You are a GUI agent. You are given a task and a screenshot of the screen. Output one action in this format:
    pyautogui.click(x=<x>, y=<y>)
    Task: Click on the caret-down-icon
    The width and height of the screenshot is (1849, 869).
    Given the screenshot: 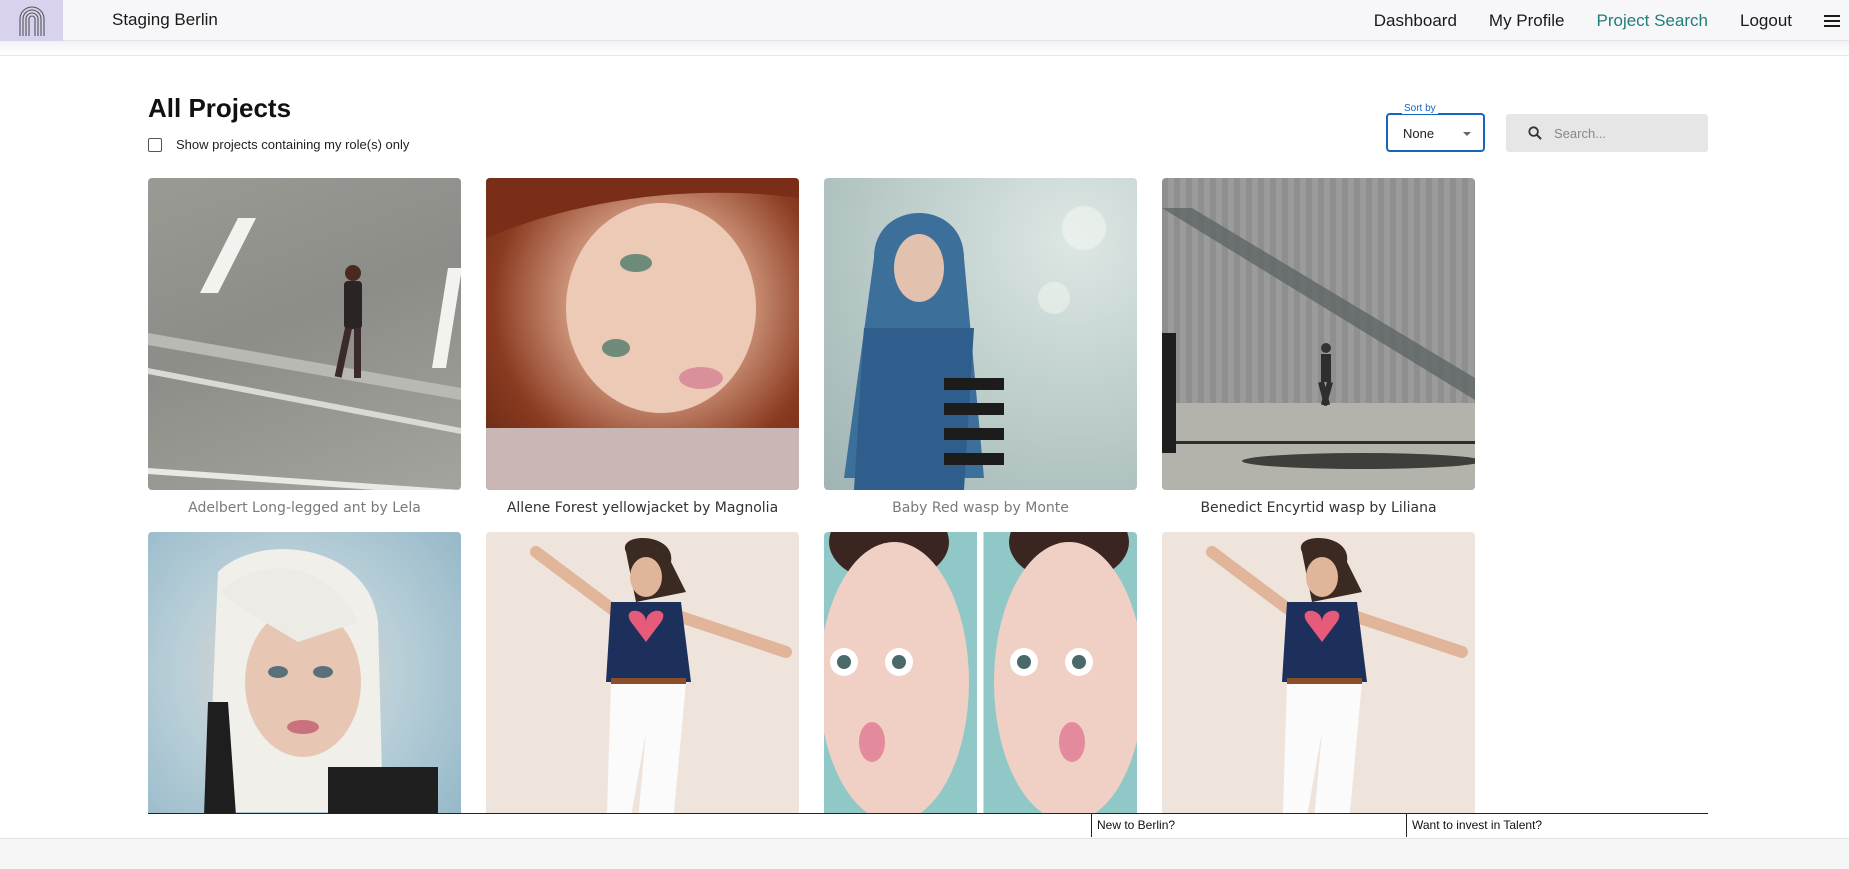 What is the action you would take?
    pyautogui.click(x=1467, y=134)
    